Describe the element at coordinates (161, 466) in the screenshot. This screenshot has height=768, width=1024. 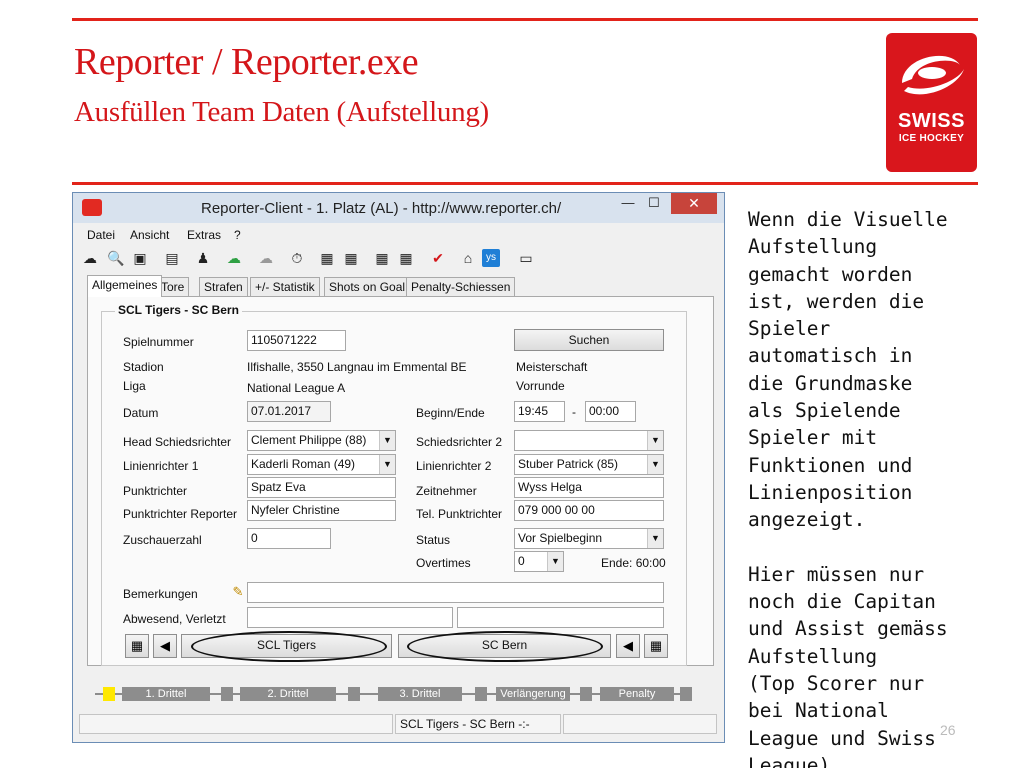
I see `linienrichter1-label: Linienrichter 1` at that location.